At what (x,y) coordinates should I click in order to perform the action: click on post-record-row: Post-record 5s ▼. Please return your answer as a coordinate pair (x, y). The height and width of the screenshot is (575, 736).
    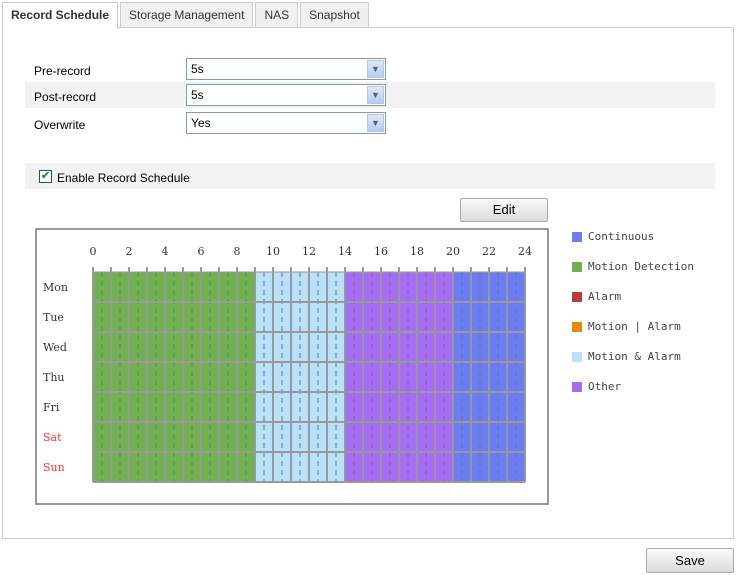
    Looking at the image, I should click on (370, 95).